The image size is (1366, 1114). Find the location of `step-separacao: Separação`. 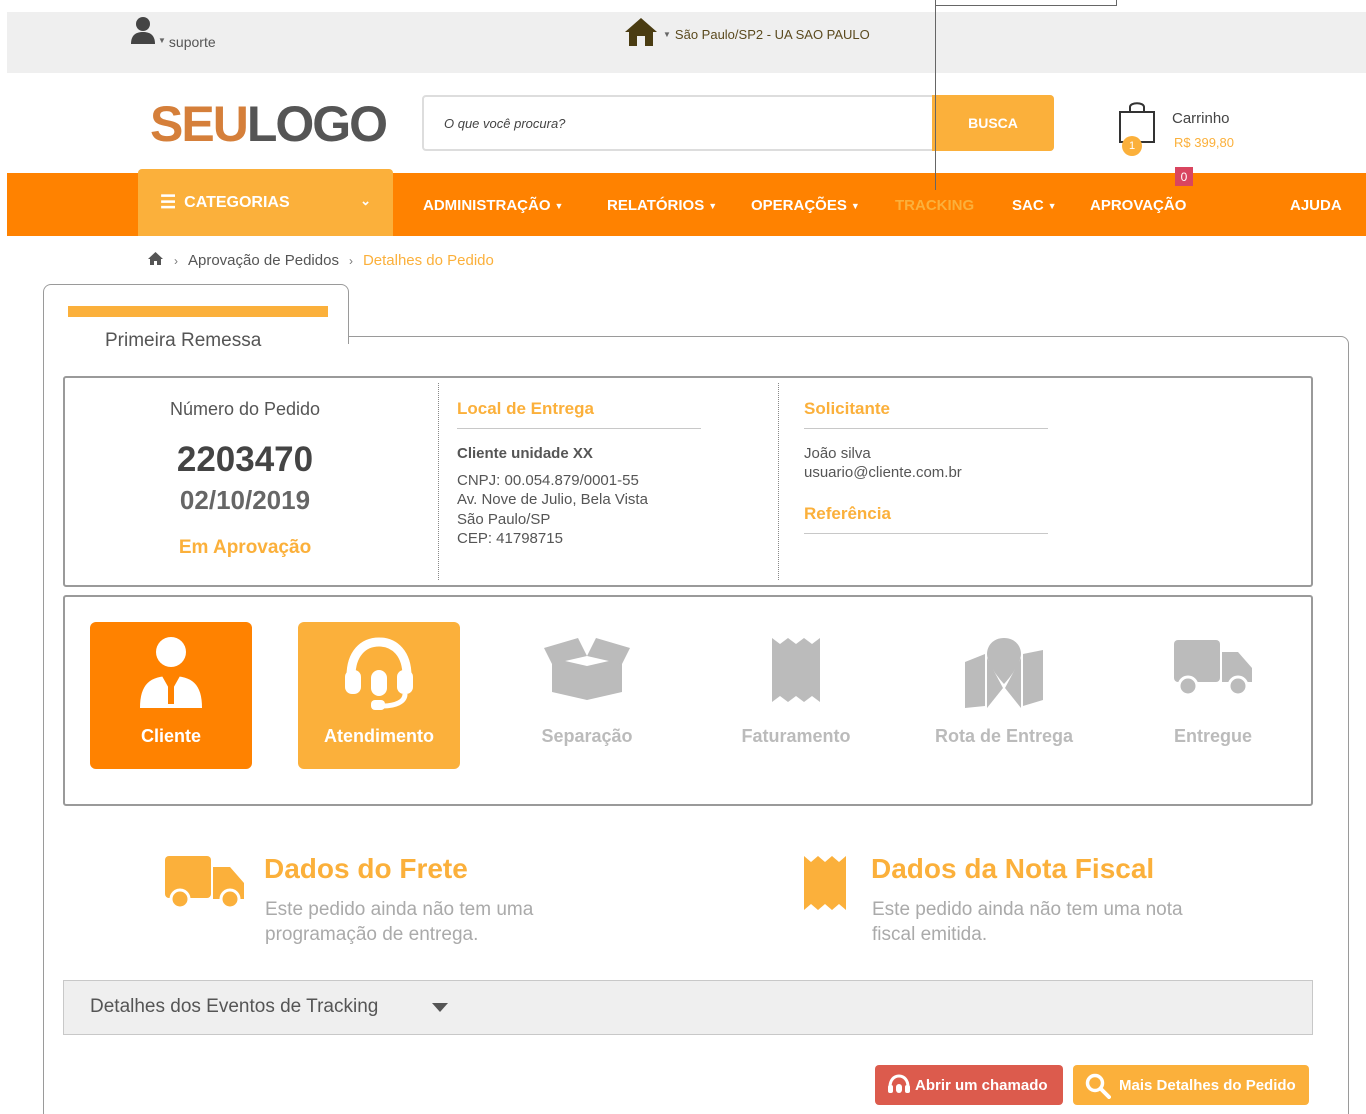

step-separacao: Separação is located at coordinates (587, 695).